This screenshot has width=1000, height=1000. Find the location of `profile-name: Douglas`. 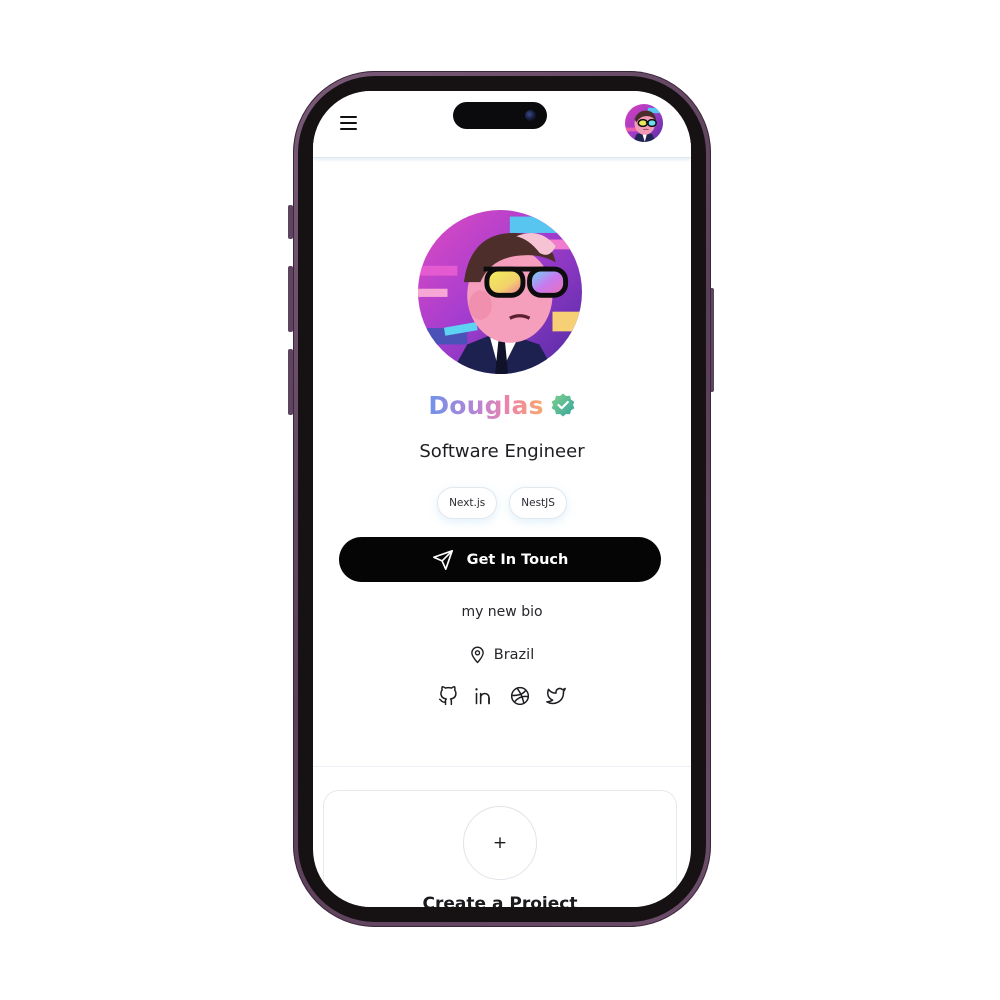

profile-name: Douglas is located at coordinates (486, 405).